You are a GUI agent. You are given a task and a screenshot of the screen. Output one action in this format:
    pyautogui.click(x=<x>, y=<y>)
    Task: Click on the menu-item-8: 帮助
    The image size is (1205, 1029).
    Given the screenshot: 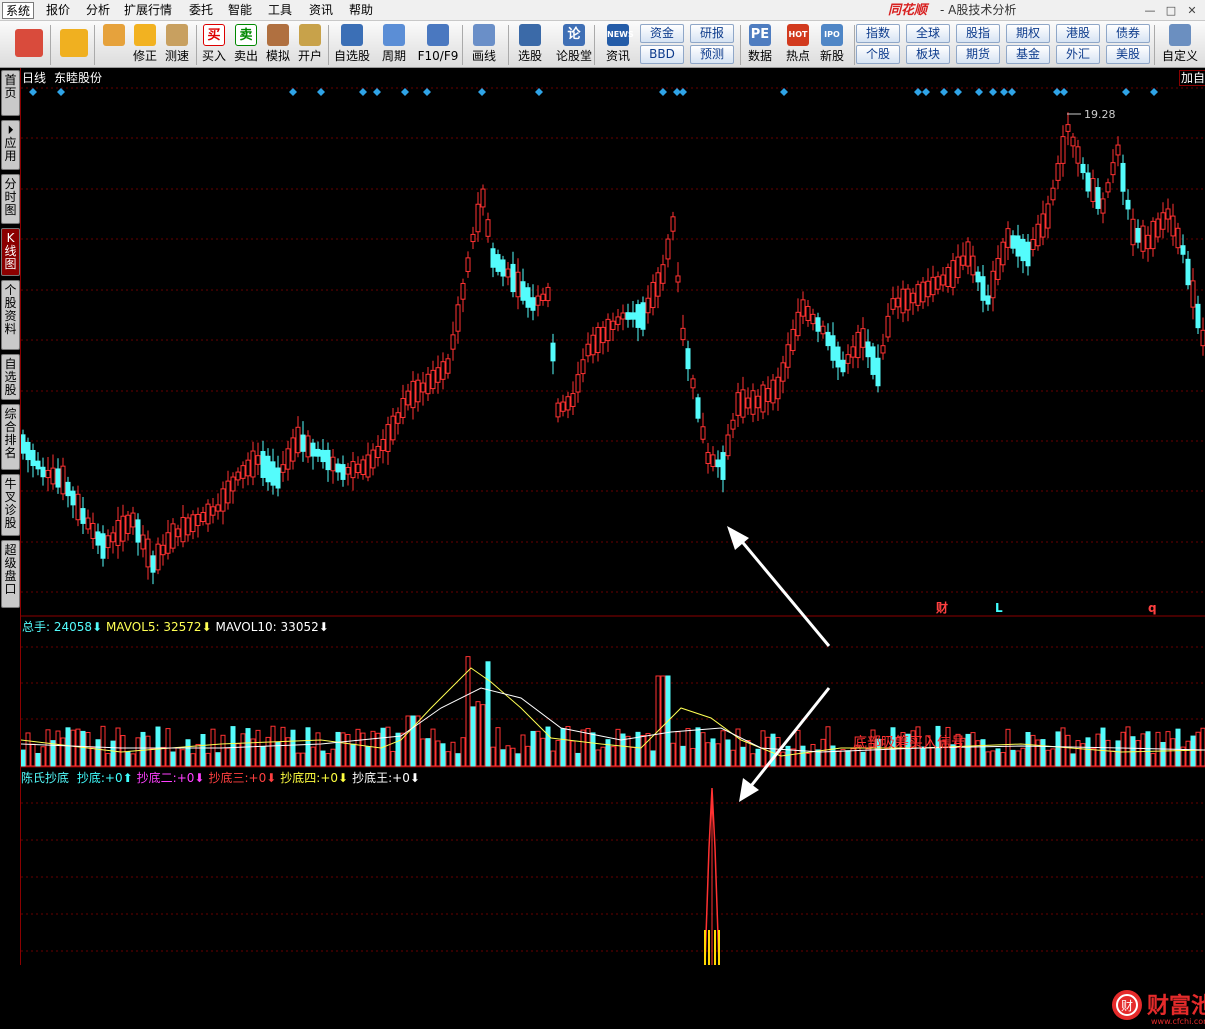 What is the action you would take?
    pyautogui.click(x=361, y=10)
    